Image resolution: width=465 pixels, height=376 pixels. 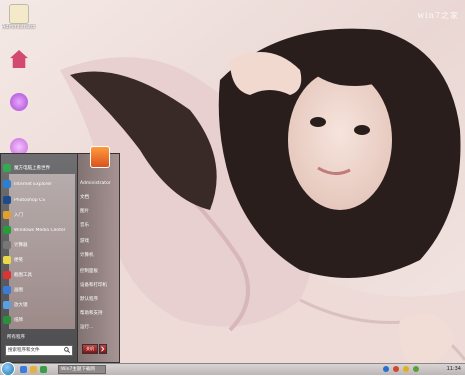 I want to click on link-user: Administrator, so click(x=99, y=184).